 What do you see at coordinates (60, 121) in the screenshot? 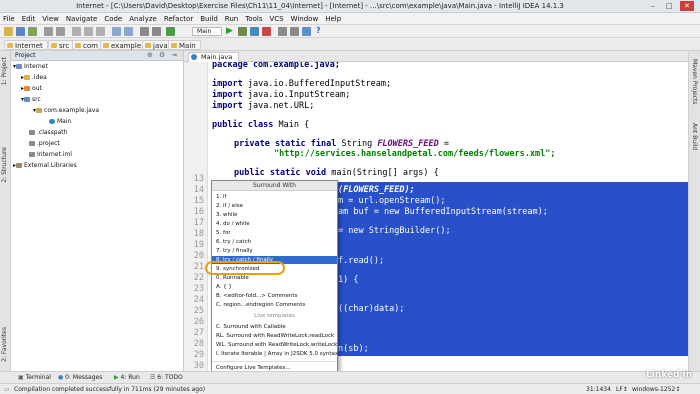
I see `tree-item-main: Main` at bounding box center [60, 121].